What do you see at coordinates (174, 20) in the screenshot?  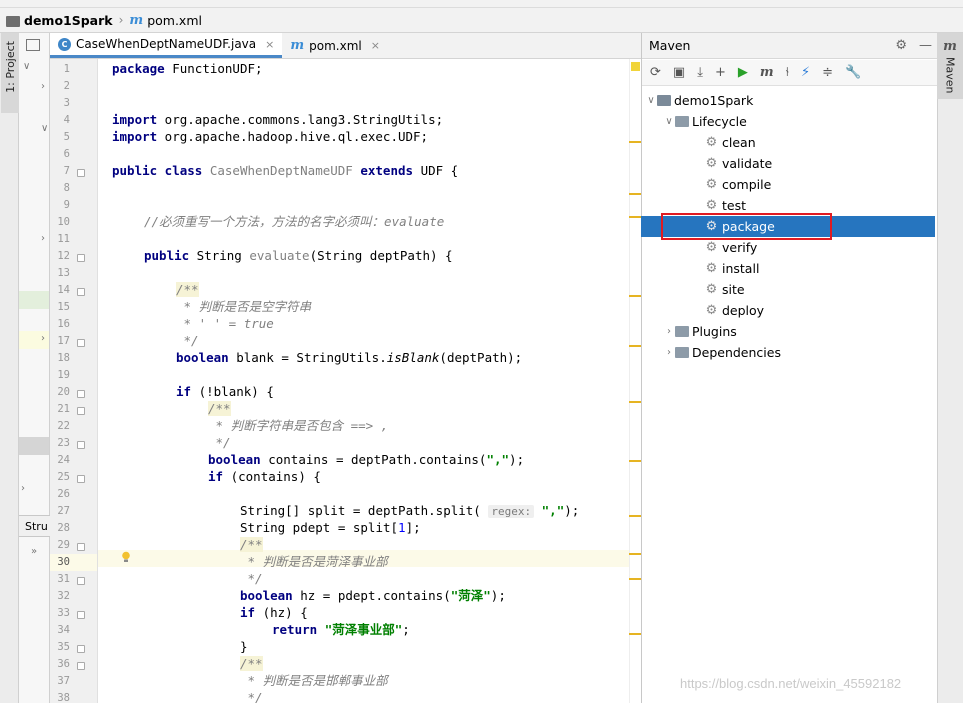 I see `breadcrumb-file: pom.xml` at bounding box center [174, 20].